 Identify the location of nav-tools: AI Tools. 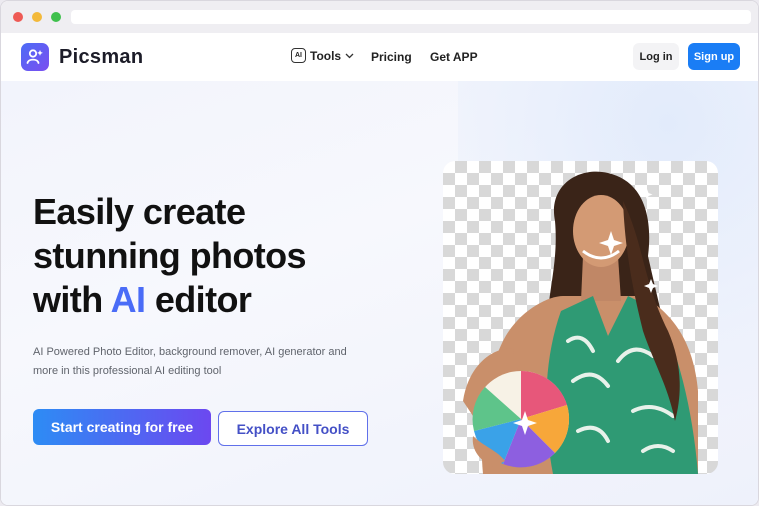
(322, 55).